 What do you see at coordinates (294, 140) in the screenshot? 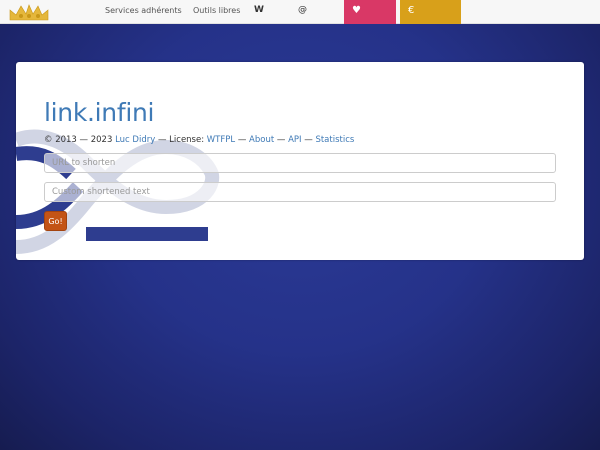
I see `api-link: API` at bounding box center [294, 140].